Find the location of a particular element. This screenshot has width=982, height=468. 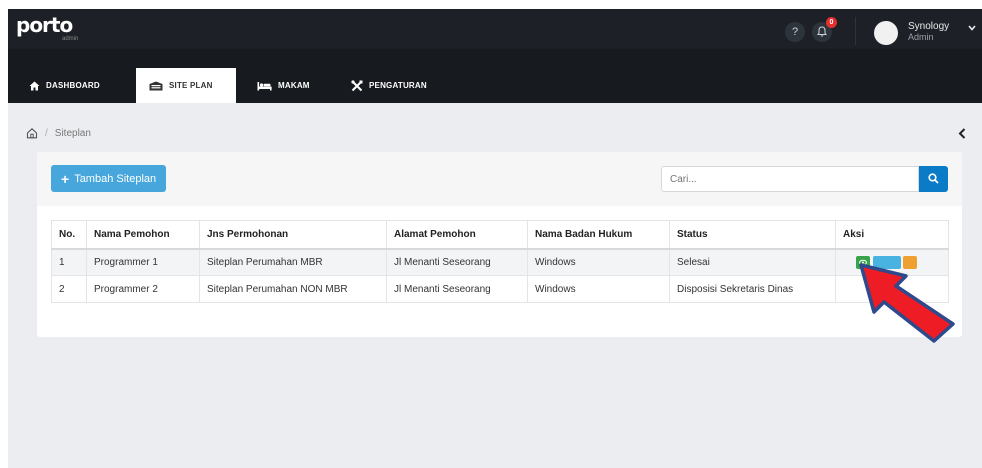

breadcrumb-current: Siteplan is located at coordinates (72, 133).